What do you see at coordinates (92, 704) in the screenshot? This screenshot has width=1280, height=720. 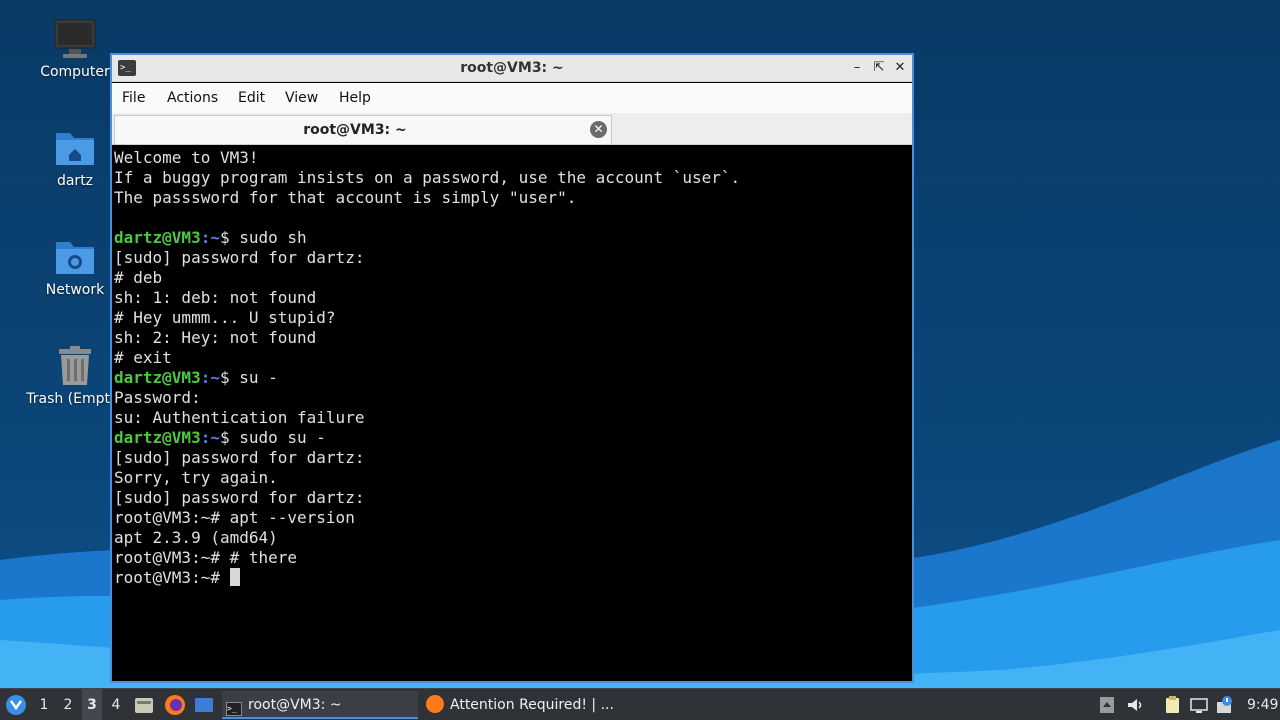 I see `workspace-3: 3` at bounding box center [92, 704].